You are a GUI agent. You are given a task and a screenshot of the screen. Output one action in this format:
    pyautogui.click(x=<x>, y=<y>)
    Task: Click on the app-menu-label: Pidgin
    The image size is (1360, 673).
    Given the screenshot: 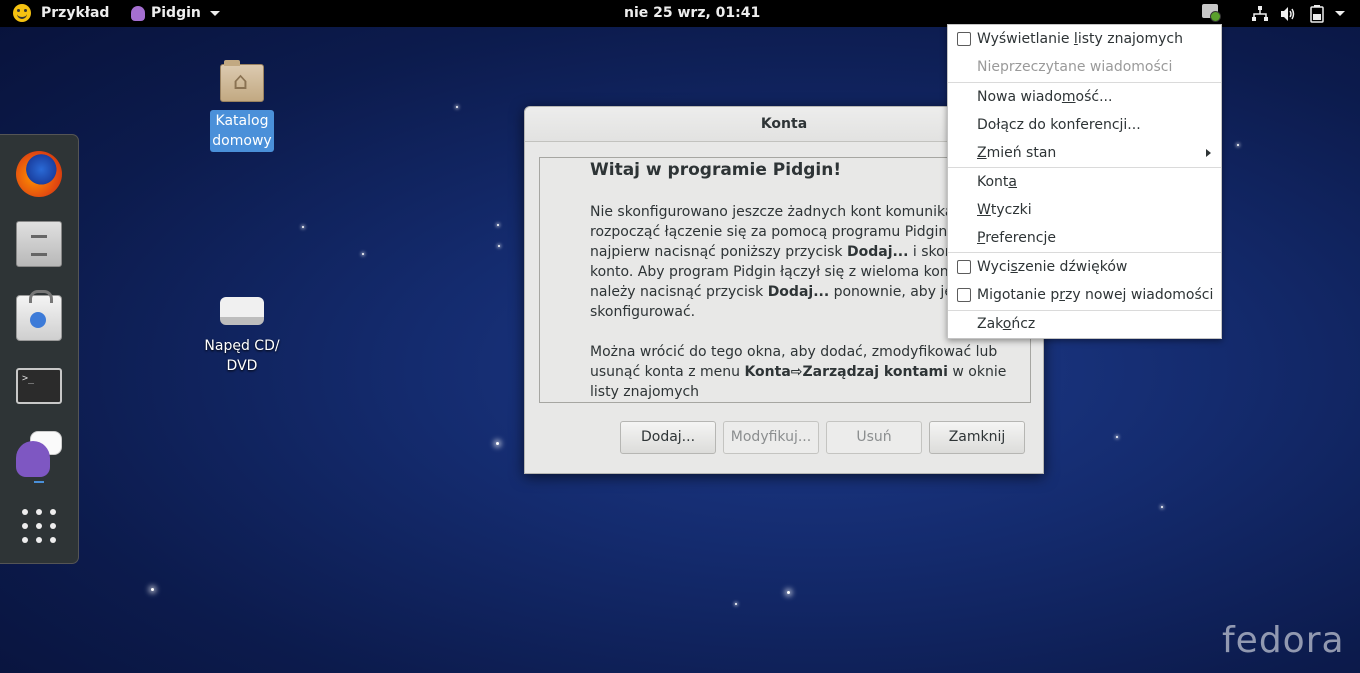 What is the action you would take?
    pyautogui.click(x=176, y=13)
    